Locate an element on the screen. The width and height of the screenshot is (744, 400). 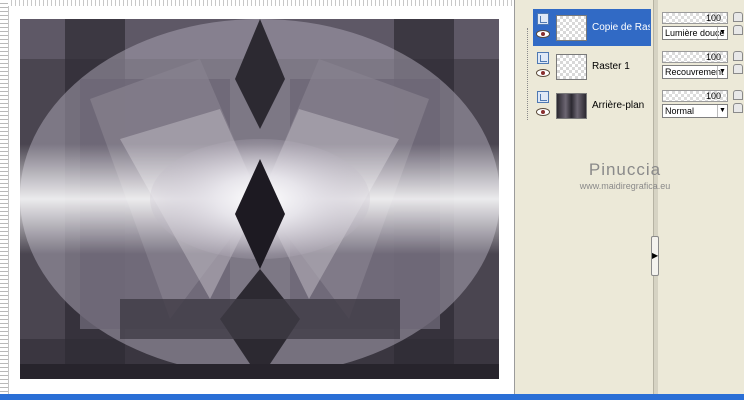
layer-row-arriere-plan: Arrière-plan is located at coordinates (592, 105).